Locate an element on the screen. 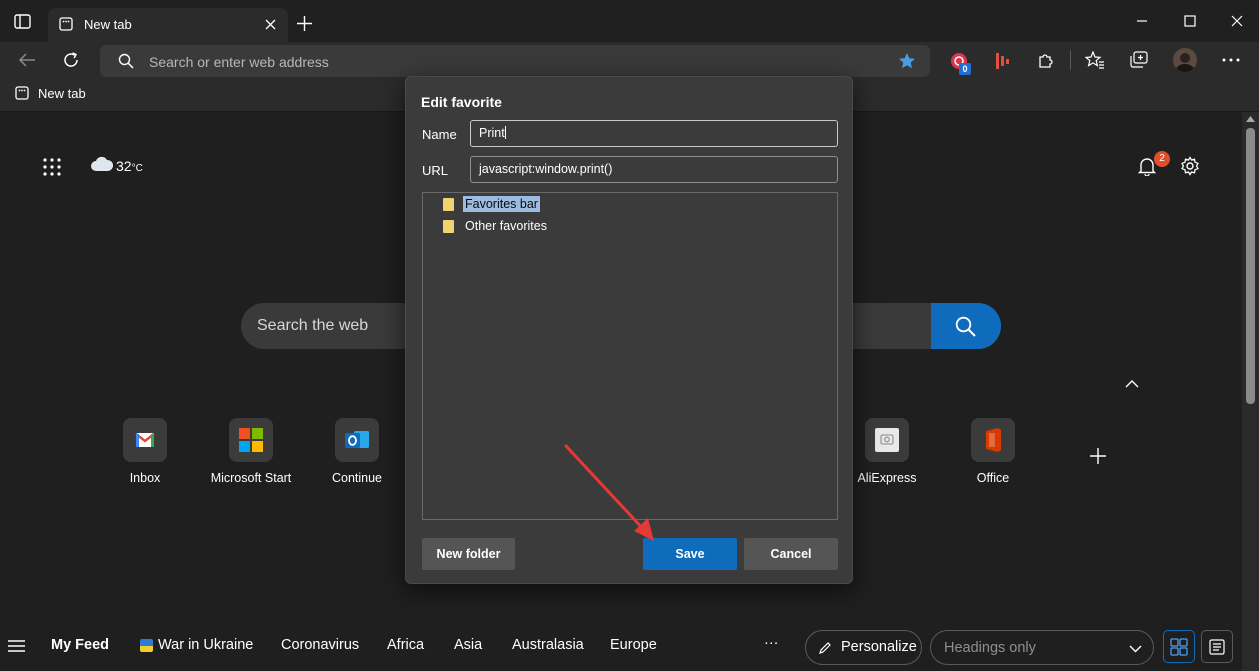 Image resolution: width=1259 pixels, height=671 pixels. extension-count-badge: 0 is located at coordinates (965, 69).